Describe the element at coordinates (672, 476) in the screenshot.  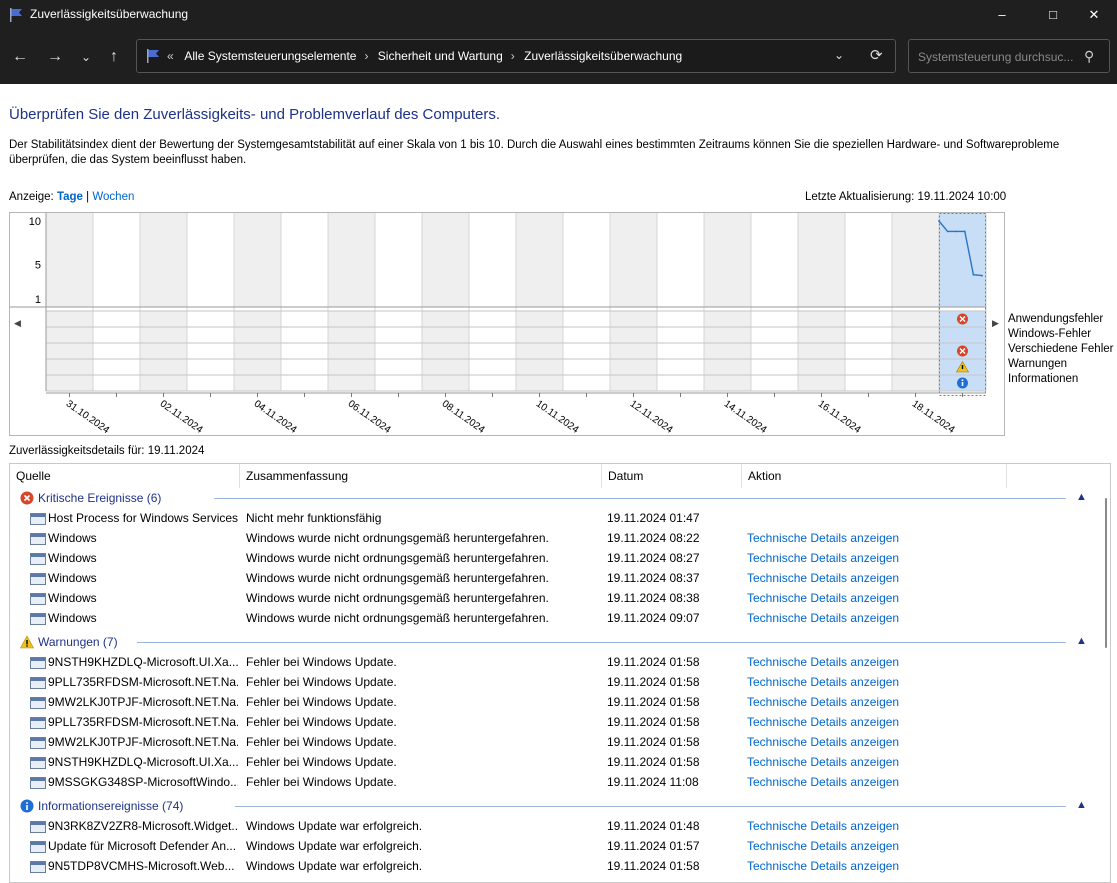
I see `column-header-date: Datum` at that location.